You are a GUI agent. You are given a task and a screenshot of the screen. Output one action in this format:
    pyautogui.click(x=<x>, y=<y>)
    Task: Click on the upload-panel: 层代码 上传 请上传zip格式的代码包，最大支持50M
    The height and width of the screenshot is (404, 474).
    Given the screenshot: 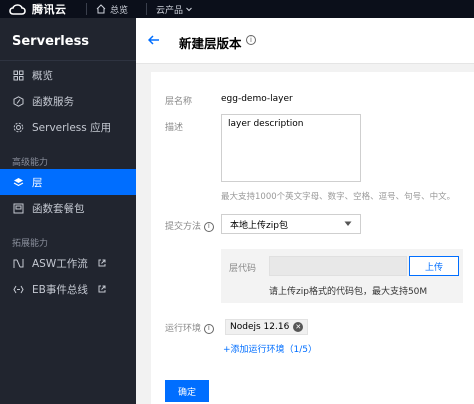 What is the action you would take?
    pyautogui.click(x=342, y=276)
    